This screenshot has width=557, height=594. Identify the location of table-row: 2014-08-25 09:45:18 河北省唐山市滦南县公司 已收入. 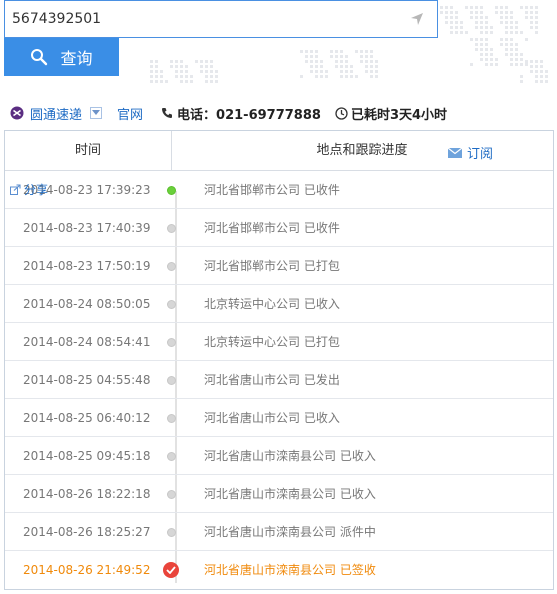
(279, 456).